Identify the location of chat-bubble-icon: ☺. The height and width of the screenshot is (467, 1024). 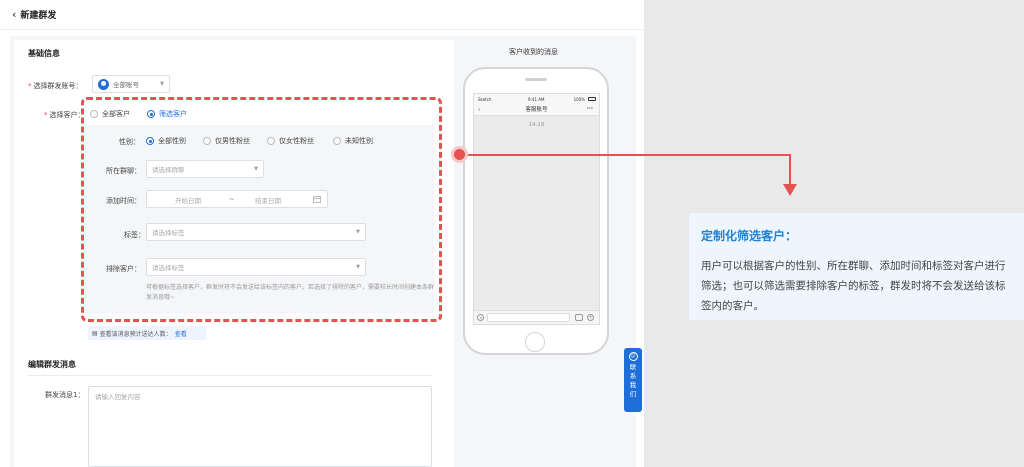
(633, 356).